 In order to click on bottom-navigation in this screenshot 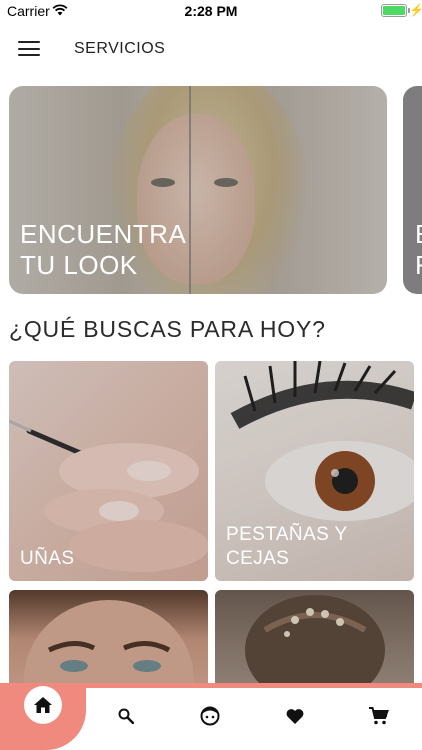, I will do `click(211, 716)`.